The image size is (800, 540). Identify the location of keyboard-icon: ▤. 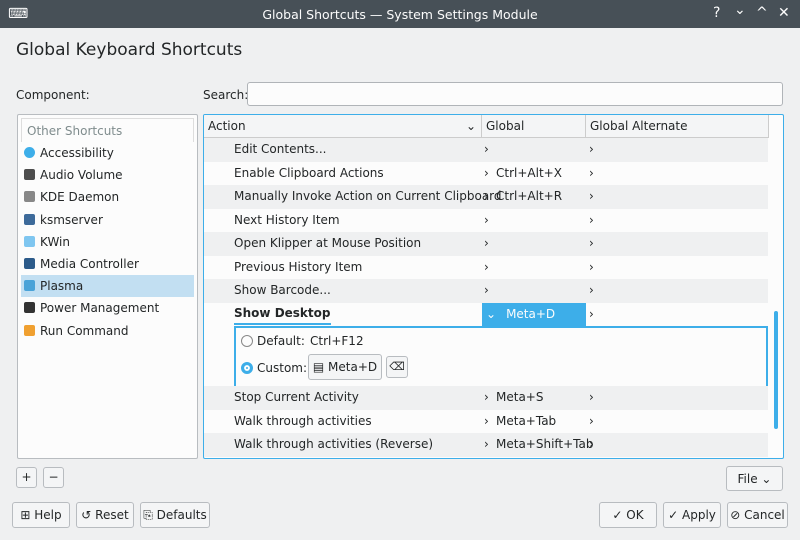
(318, 367).